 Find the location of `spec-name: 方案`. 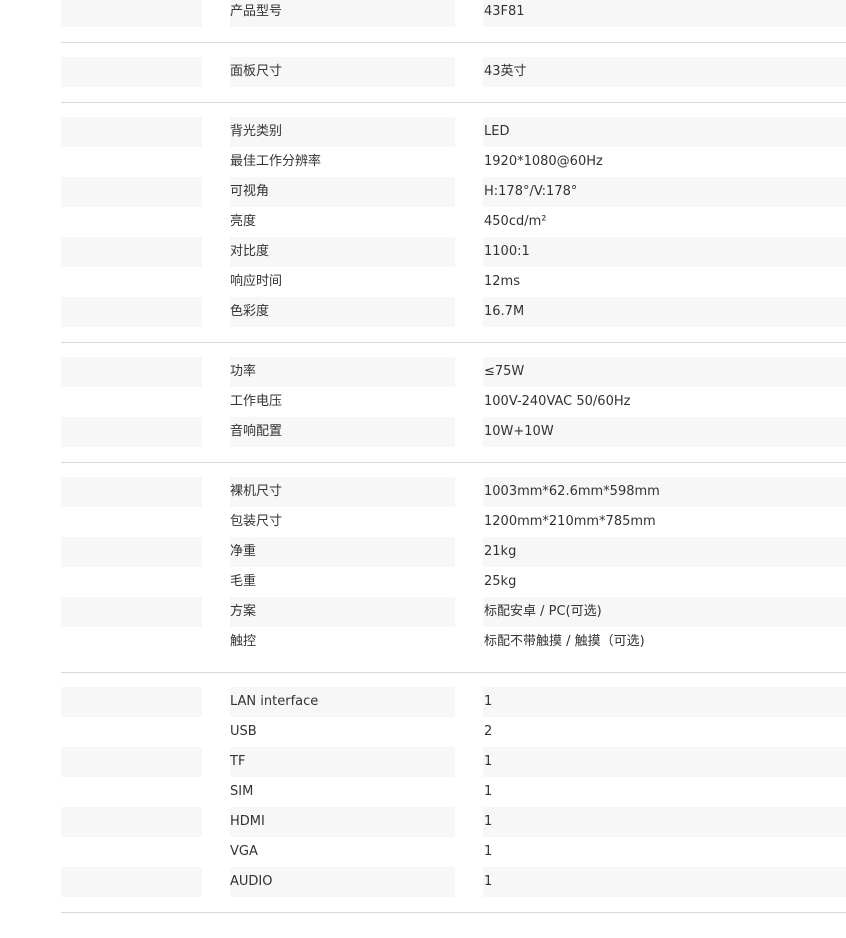

spec-name: 方案 is located at coordinates (243, 611).